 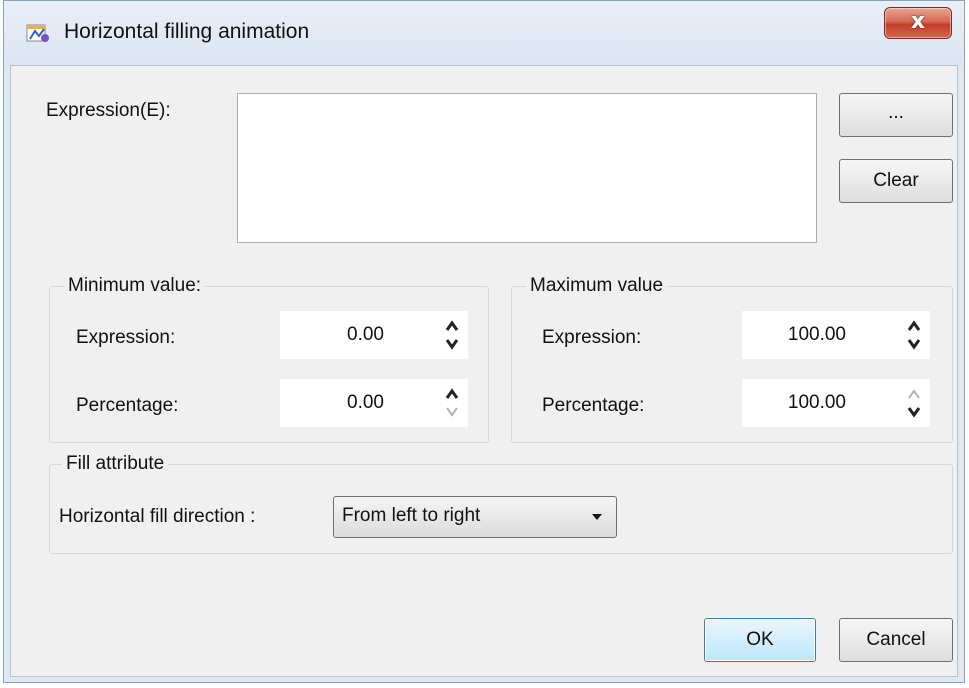 I want to click on min-expression-spinbox: 0.00, so click(x=374, y=335).